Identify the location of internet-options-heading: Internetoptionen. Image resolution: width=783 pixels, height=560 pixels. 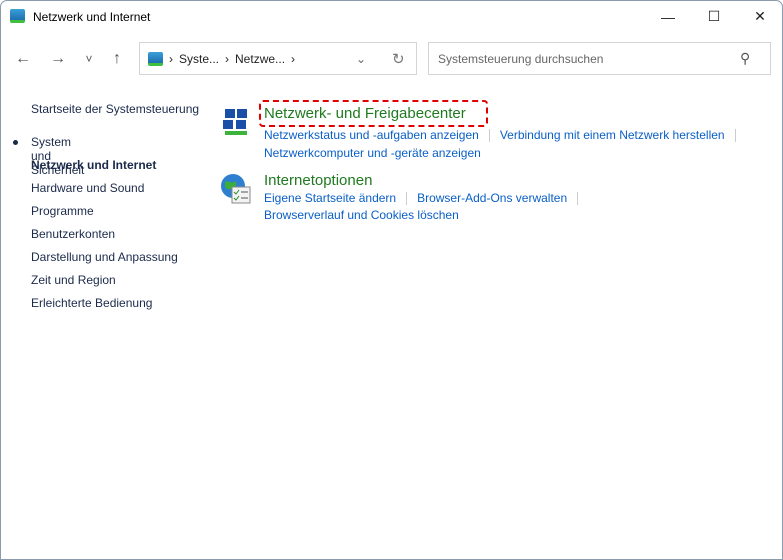
(318, 180).